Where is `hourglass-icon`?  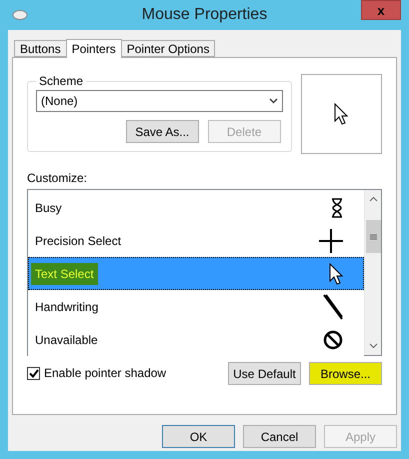
hourglass-icon is located at coordinates (337, 208).